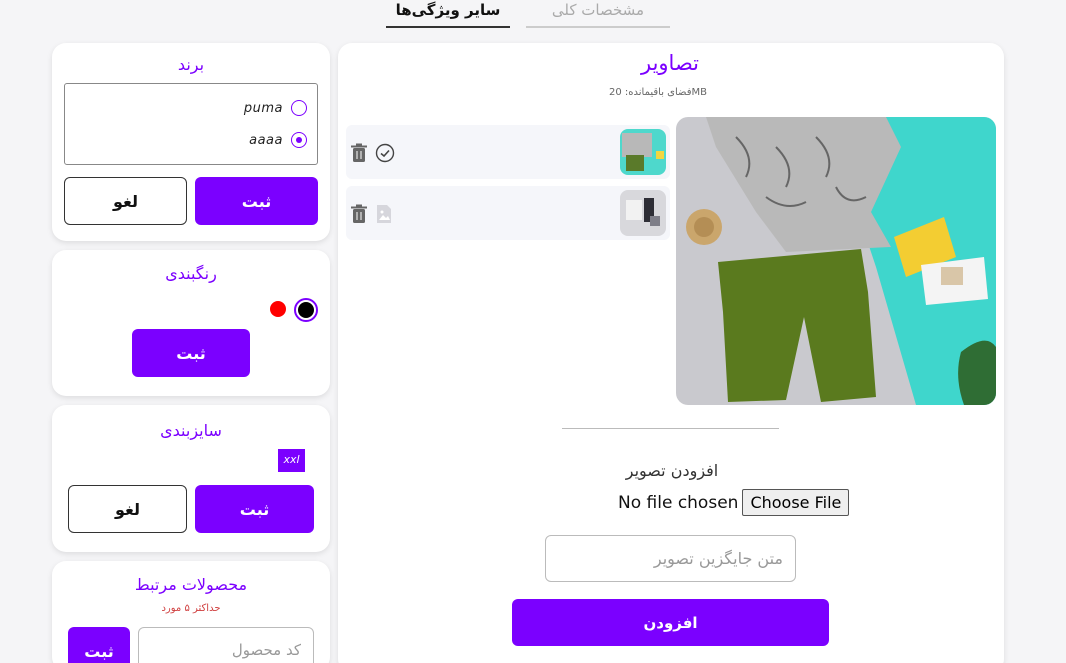  Describe the element at coordinates (191, 353) in the screenshot. I see `colors-submit-button: ثبت` at that location.